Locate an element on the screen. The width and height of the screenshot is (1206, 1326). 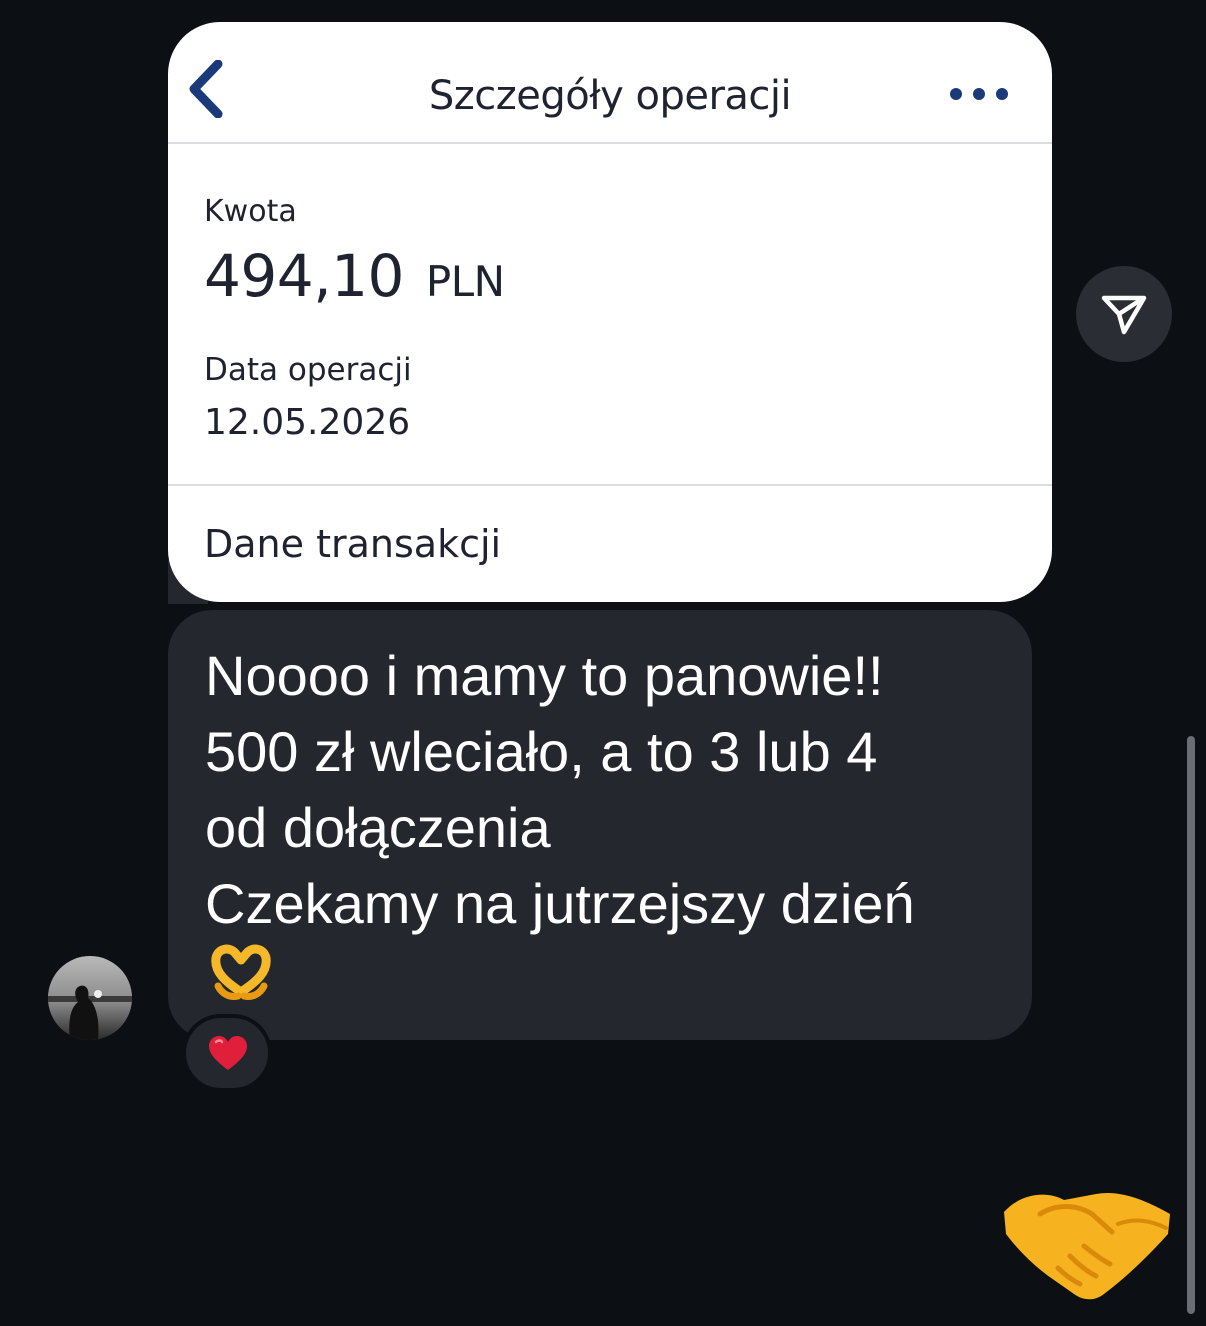
amount-label: Kwota is located at coordinates (250, 211).